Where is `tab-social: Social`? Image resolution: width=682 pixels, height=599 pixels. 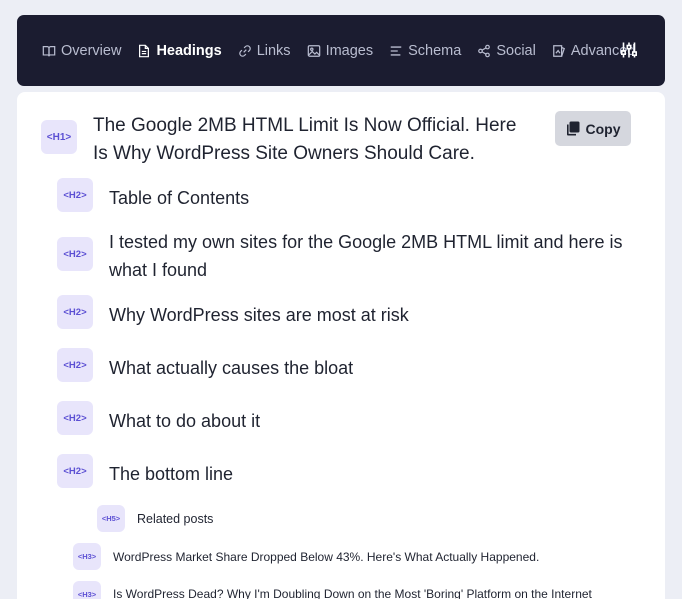 tab-social: Social is located at coordinates (506, 51).